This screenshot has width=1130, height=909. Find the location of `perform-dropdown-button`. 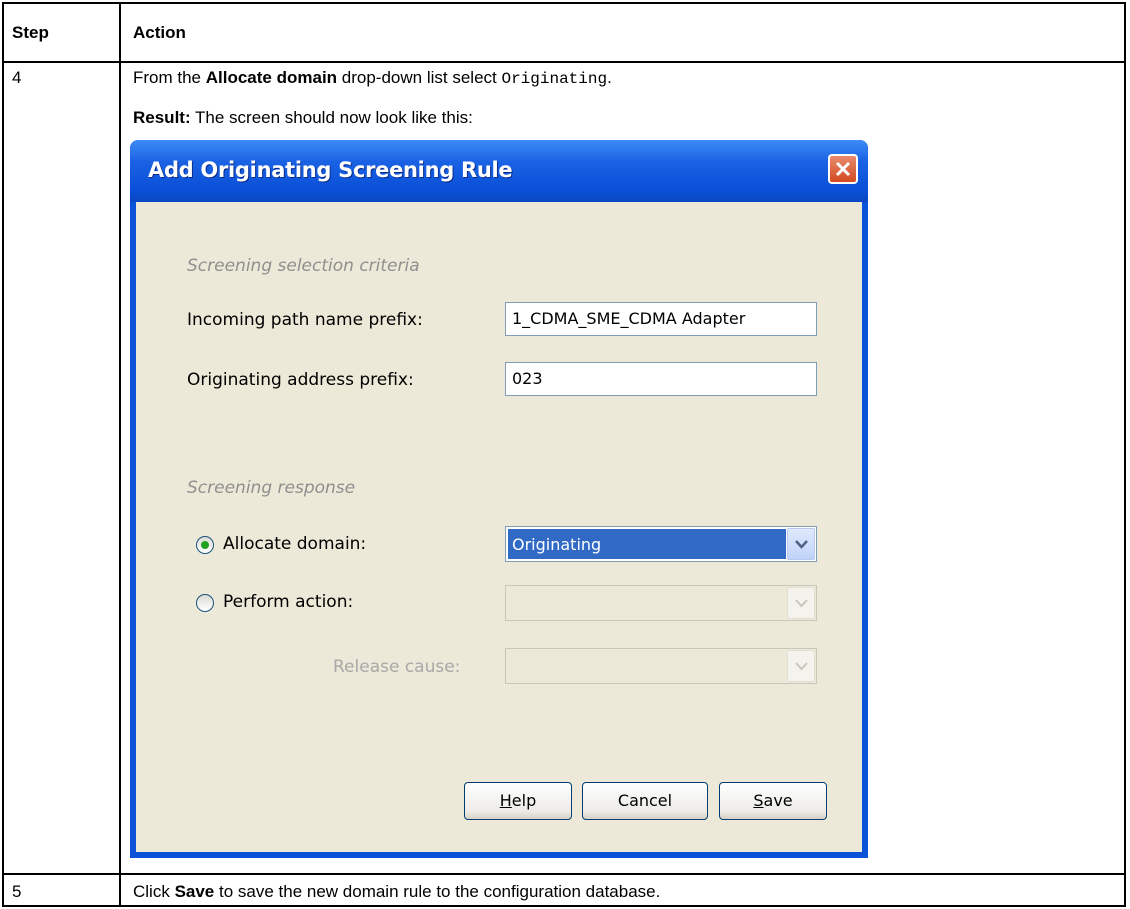

perform-dropdown-button is located at coordinates (801, 603).